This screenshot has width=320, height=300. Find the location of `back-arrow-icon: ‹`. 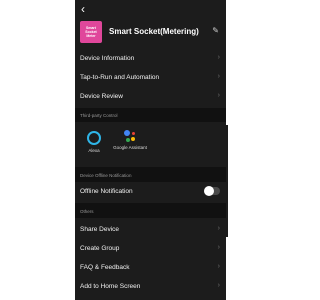

back-arrow-icon: ‹ is located at coordinates (87, 9).